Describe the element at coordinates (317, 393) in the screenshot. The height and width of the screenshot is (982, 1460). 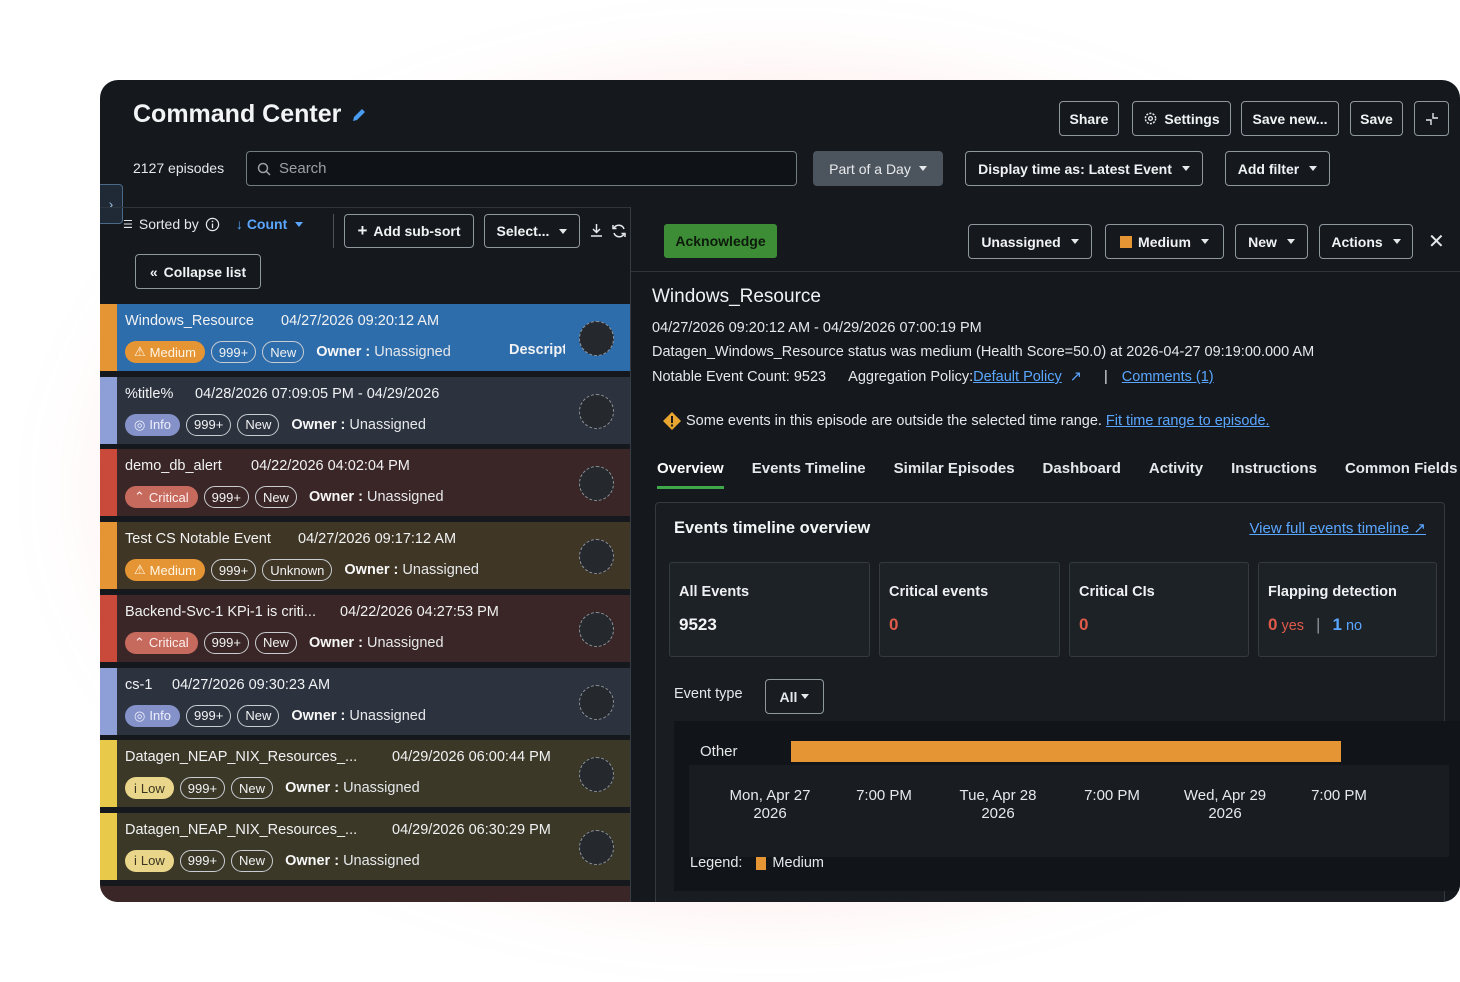
I see `episode-time: 04/28/2026 07:09:05 PM - 04/29/2026` at that location.